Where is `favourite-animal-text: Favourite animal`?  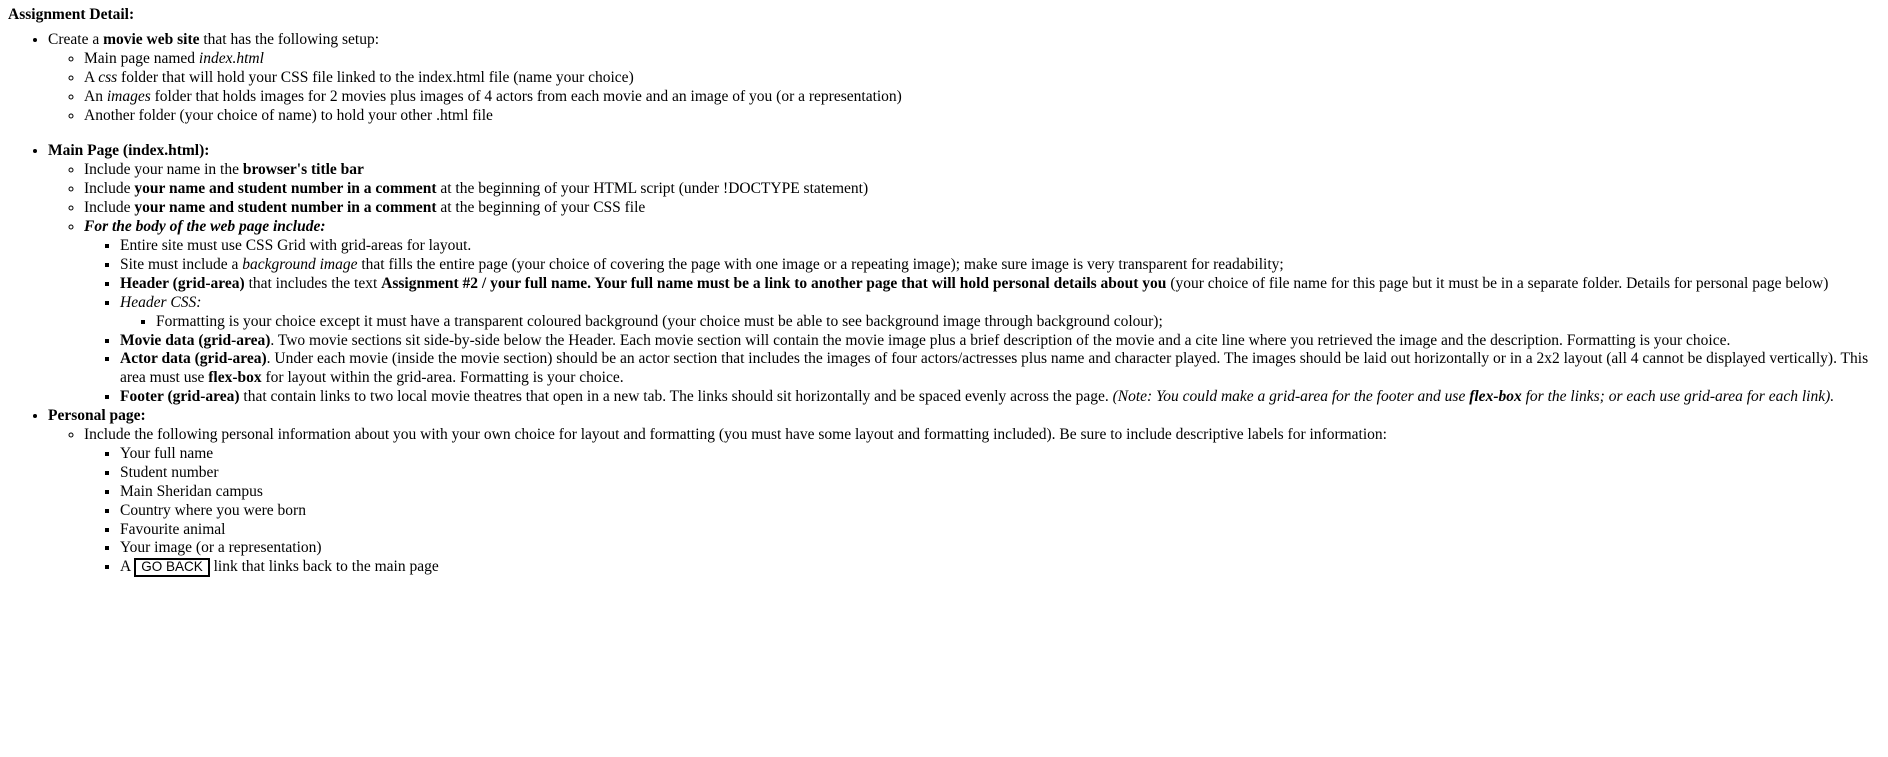
favourite-animal-text: Favourite animal is located at coordinates (173, 529).